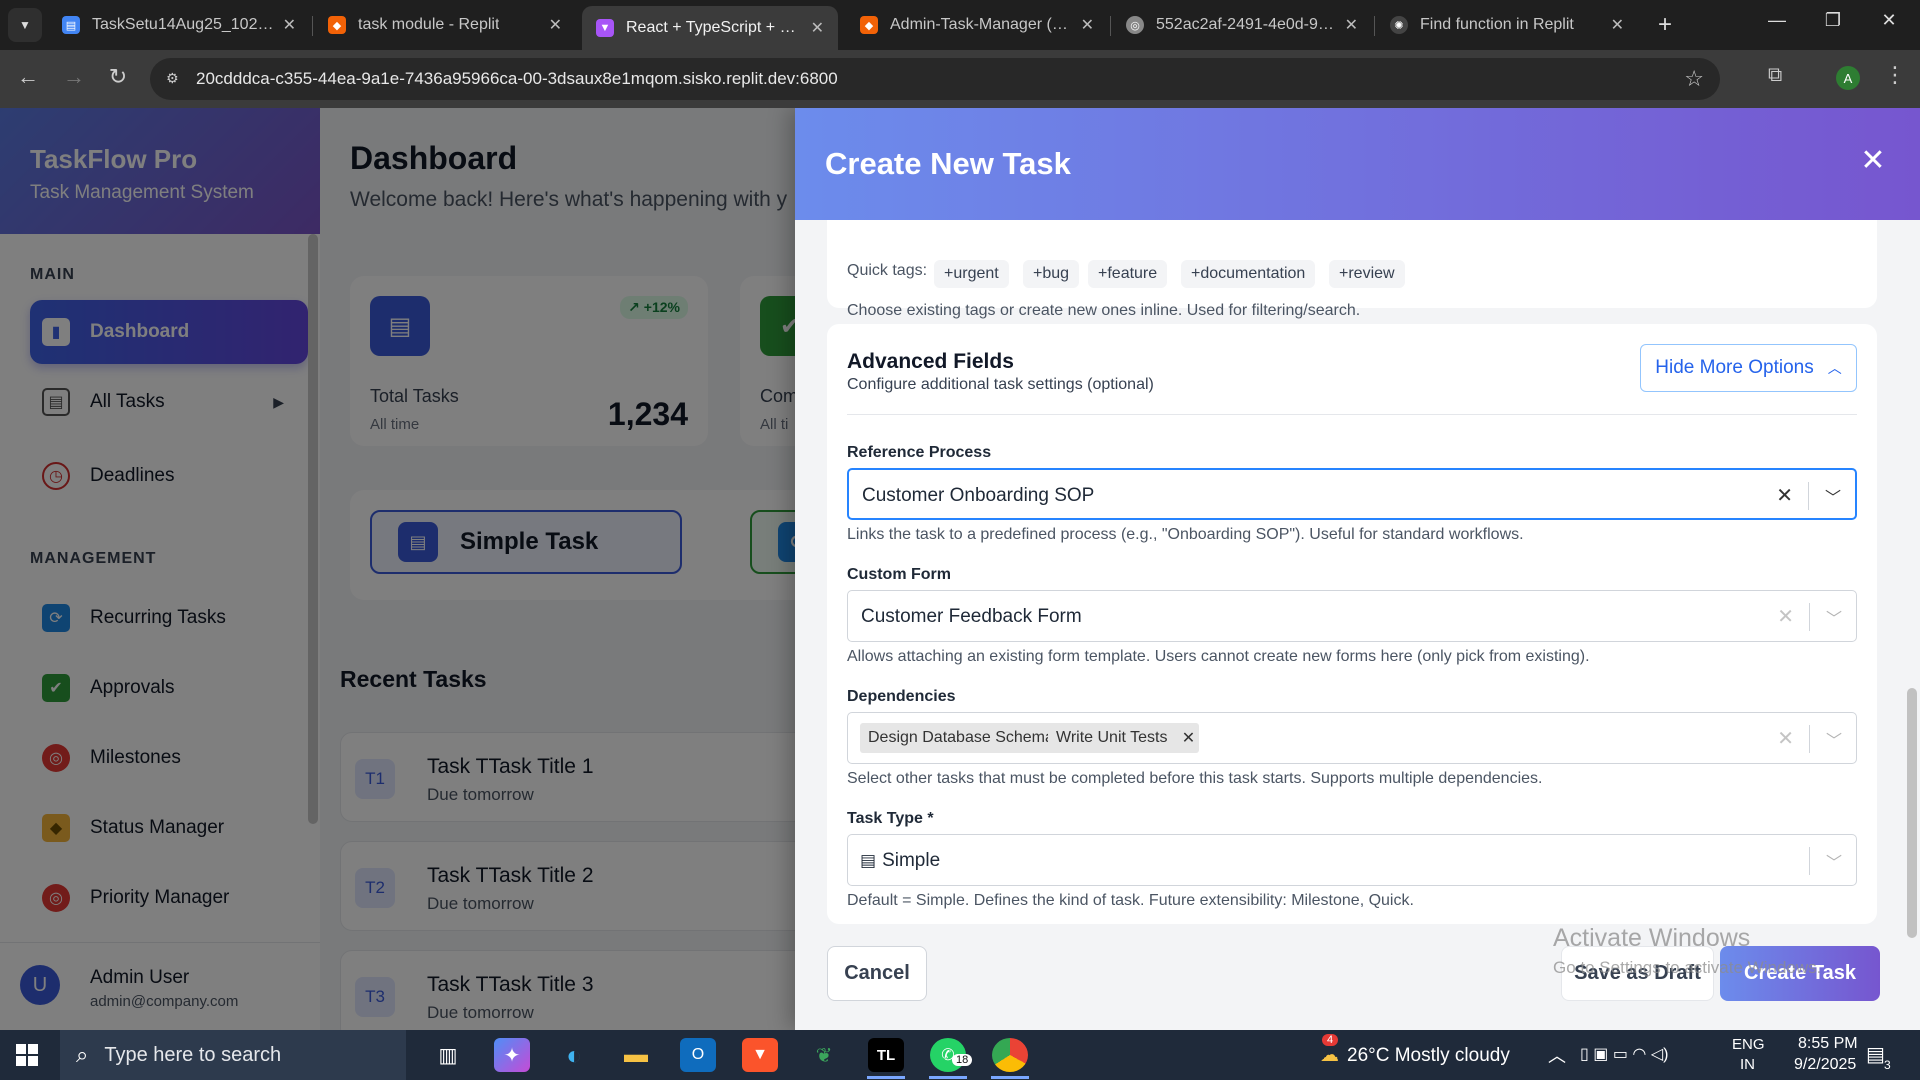 The image size is (1920, 1080). What do you see at coordinates (1833, 20) in the screenshot?
I see `restore-icon: ❐` at bounding box center [1833, 20].